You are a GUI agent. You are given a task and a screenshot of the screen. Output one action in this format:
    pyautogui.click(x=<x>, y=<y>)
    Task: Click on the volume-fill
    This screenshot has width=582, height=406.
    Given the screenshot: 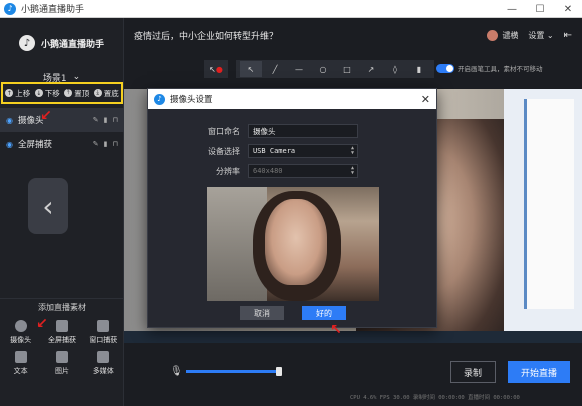 What is the action you would take?
    pyautogui.click(x=233, y=371)
    